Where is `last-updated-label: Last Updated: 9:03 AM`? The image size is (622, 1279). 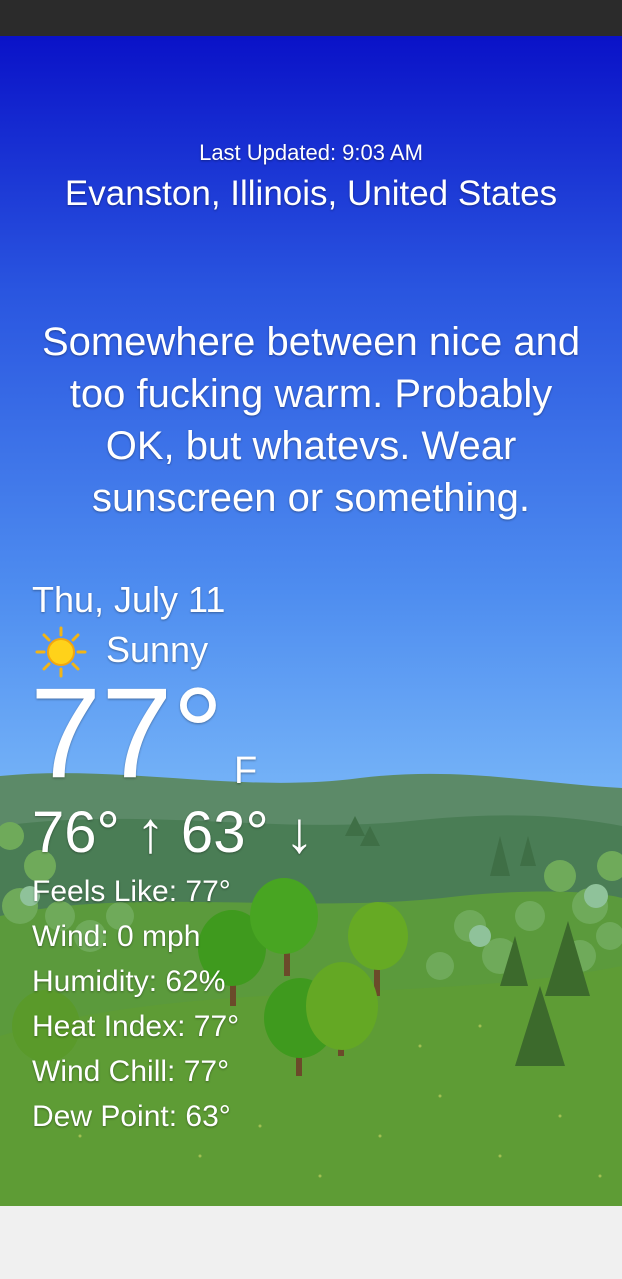
last-updated-label: Last Updated: 9:03 AM is located at coordinates (311, 152).